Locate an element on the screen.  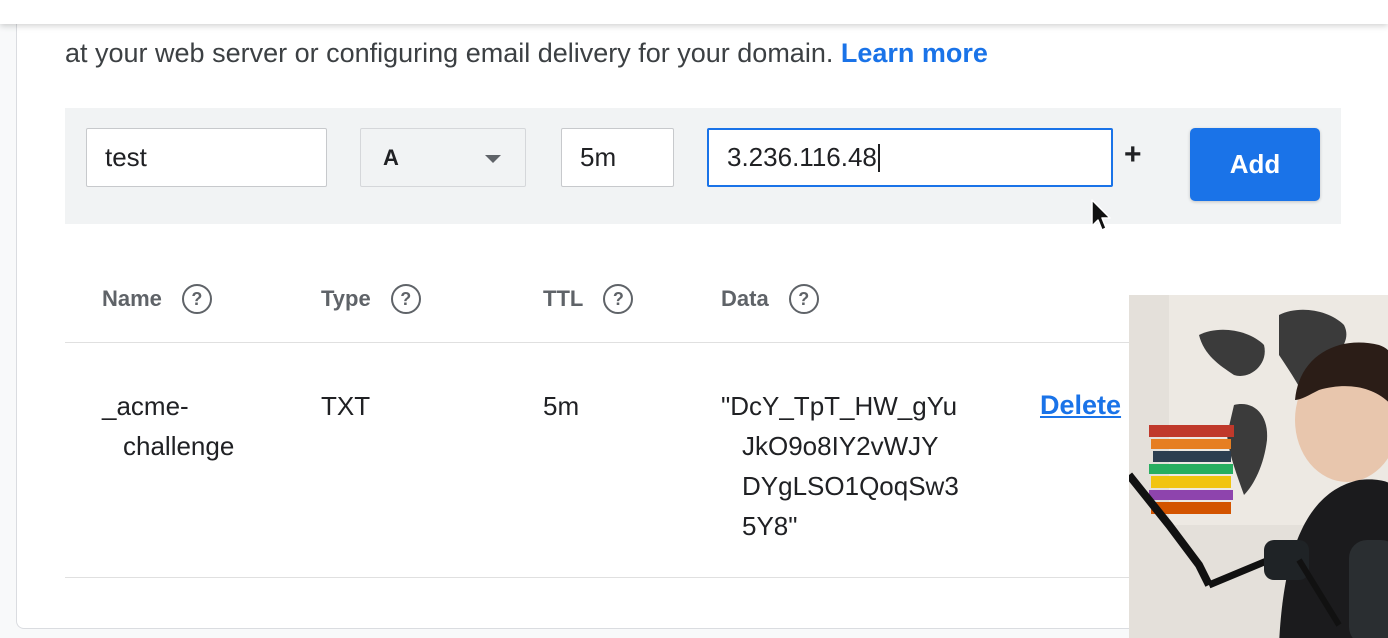
record-name-input: test is located at coordinates (206, 157).